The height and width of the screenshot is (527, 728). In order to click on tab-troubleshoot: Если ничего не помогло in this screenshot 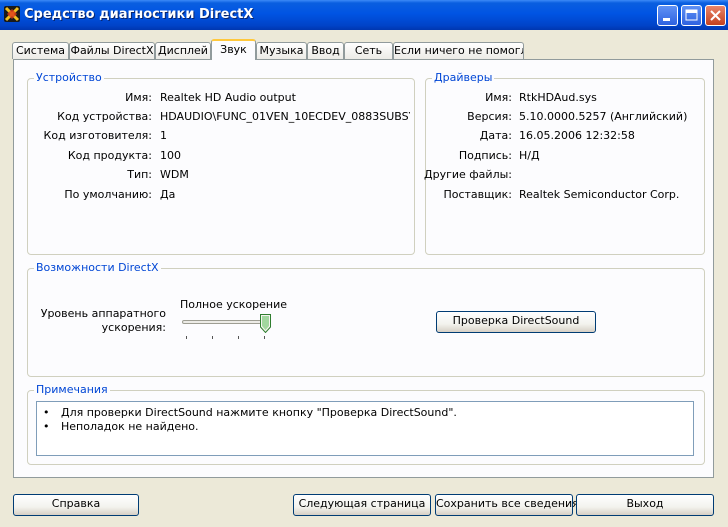, I will do `click(458, 50)`.